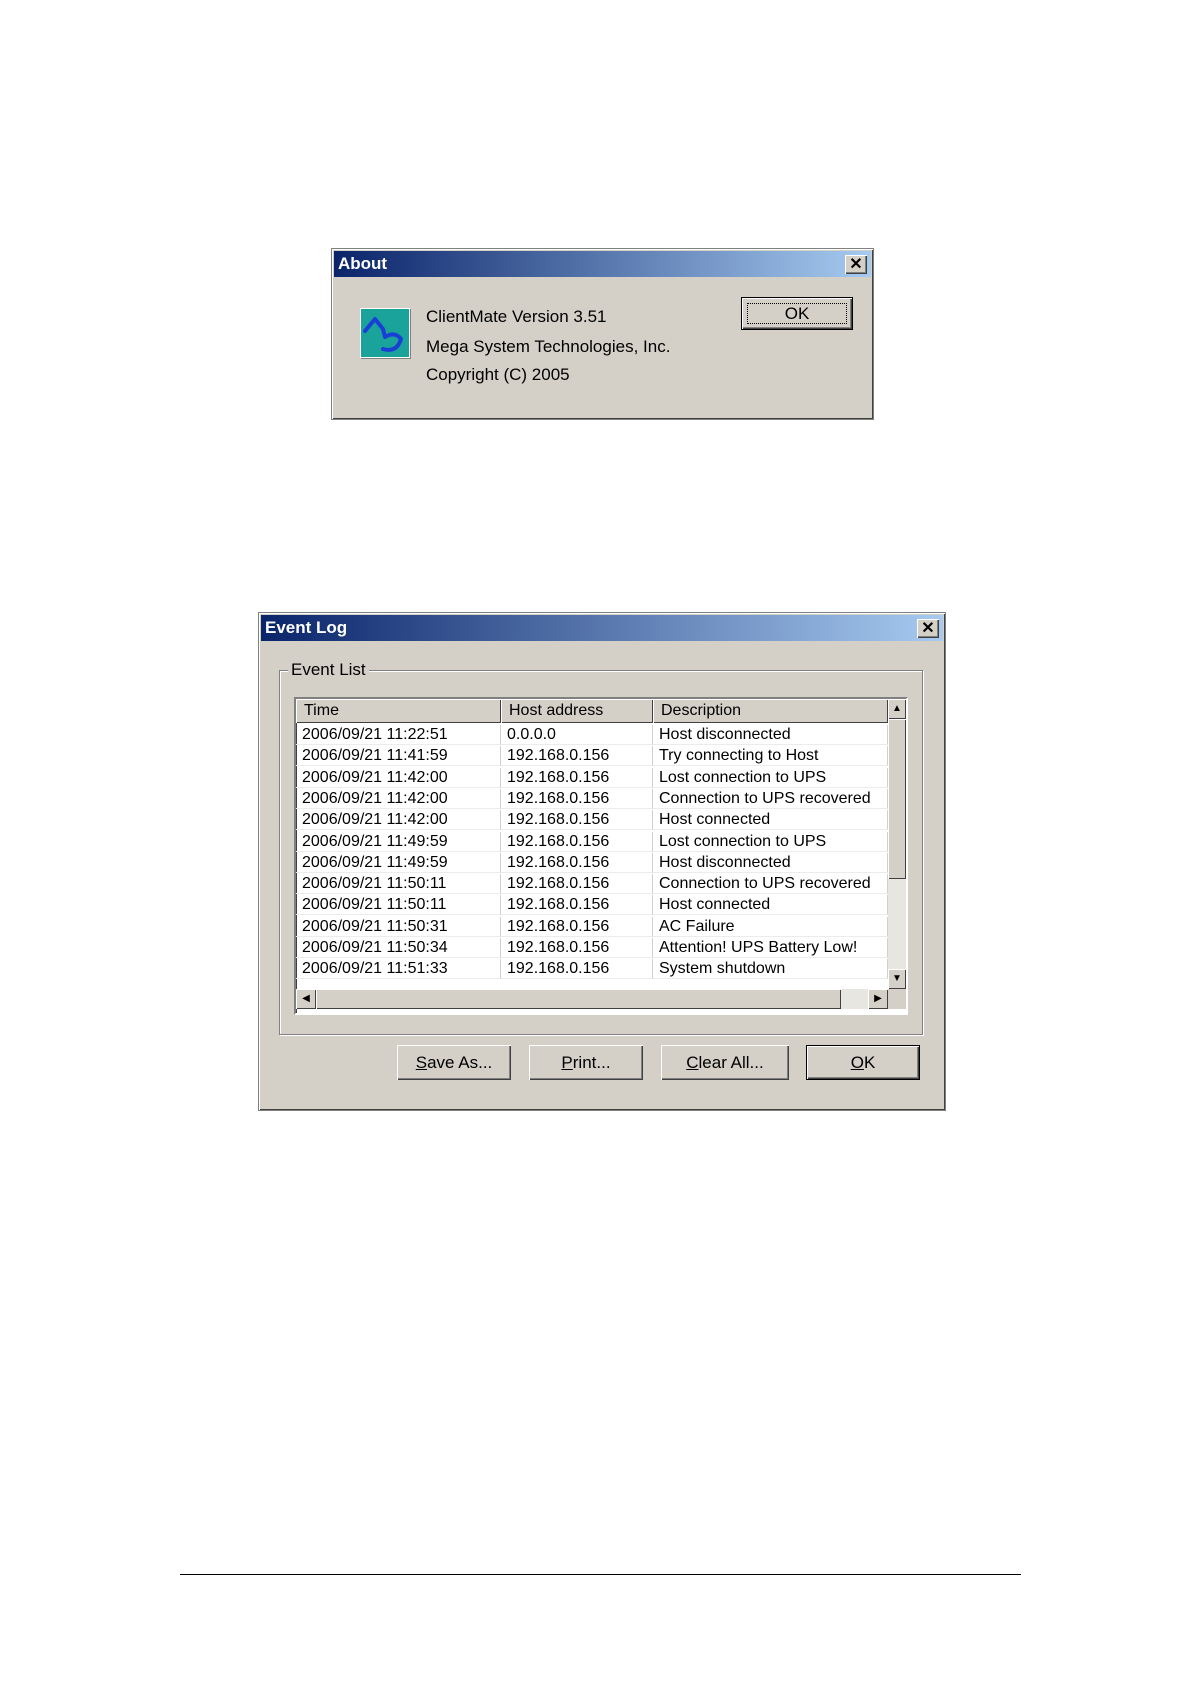 The width and height of the screenshot is (1190, 1684). I want to click on about-version: ClientMate Version 3.51, so click(516, 316).